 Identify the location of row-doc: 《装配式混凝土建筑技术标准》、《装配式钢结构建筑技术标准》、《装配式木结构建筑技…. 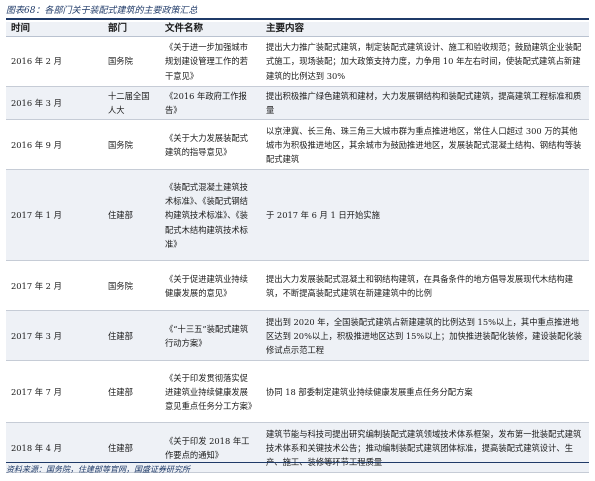
(210, 215).